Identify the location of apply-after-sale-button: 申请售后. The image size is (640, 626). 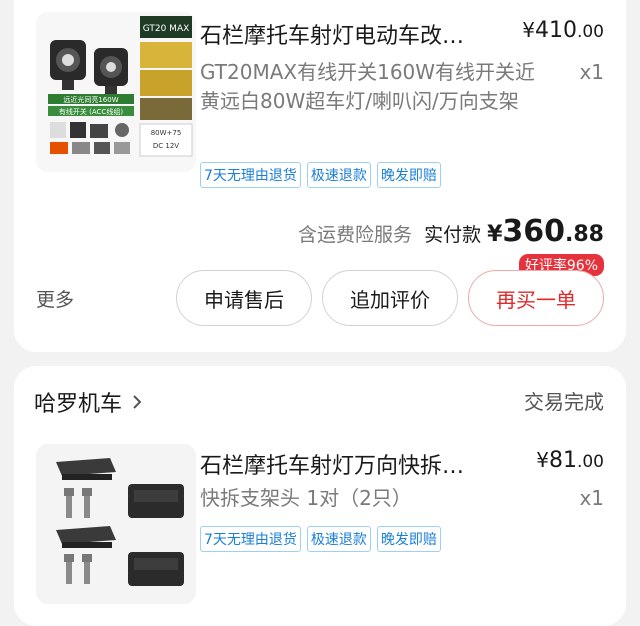
(244, 298).